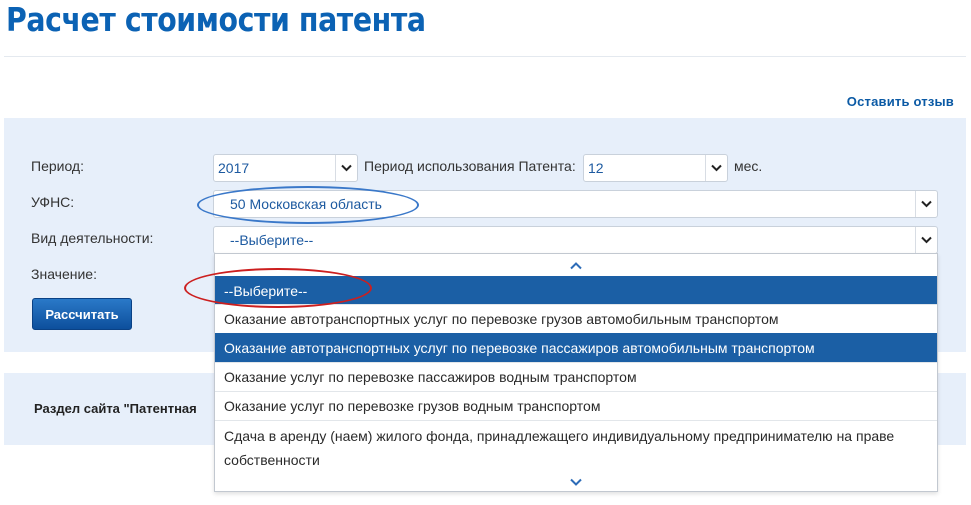 This screenshot has width=971, height=505. Describe the element at coordinates (285, 168) in the screenshot. I see `period-select: 2017` at that location.